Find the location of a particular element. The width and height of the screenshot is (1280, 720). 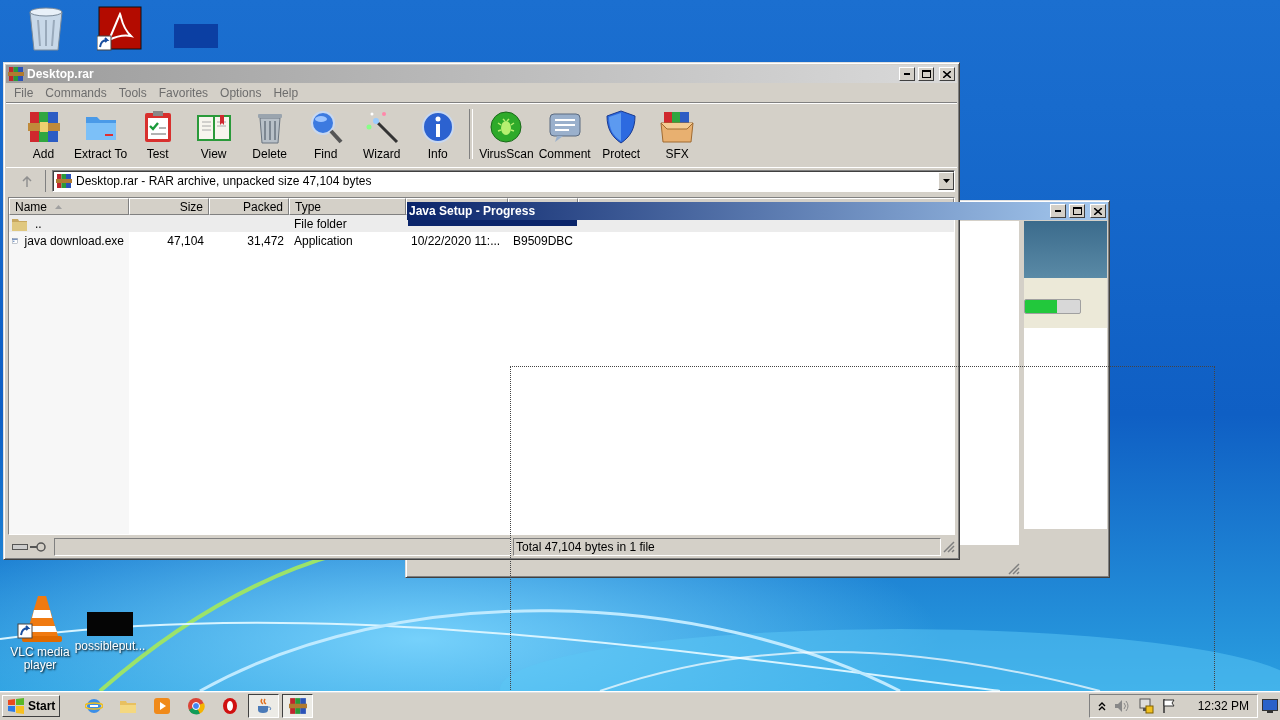

toolbar-button: Add is located at coordinates (43, 135).